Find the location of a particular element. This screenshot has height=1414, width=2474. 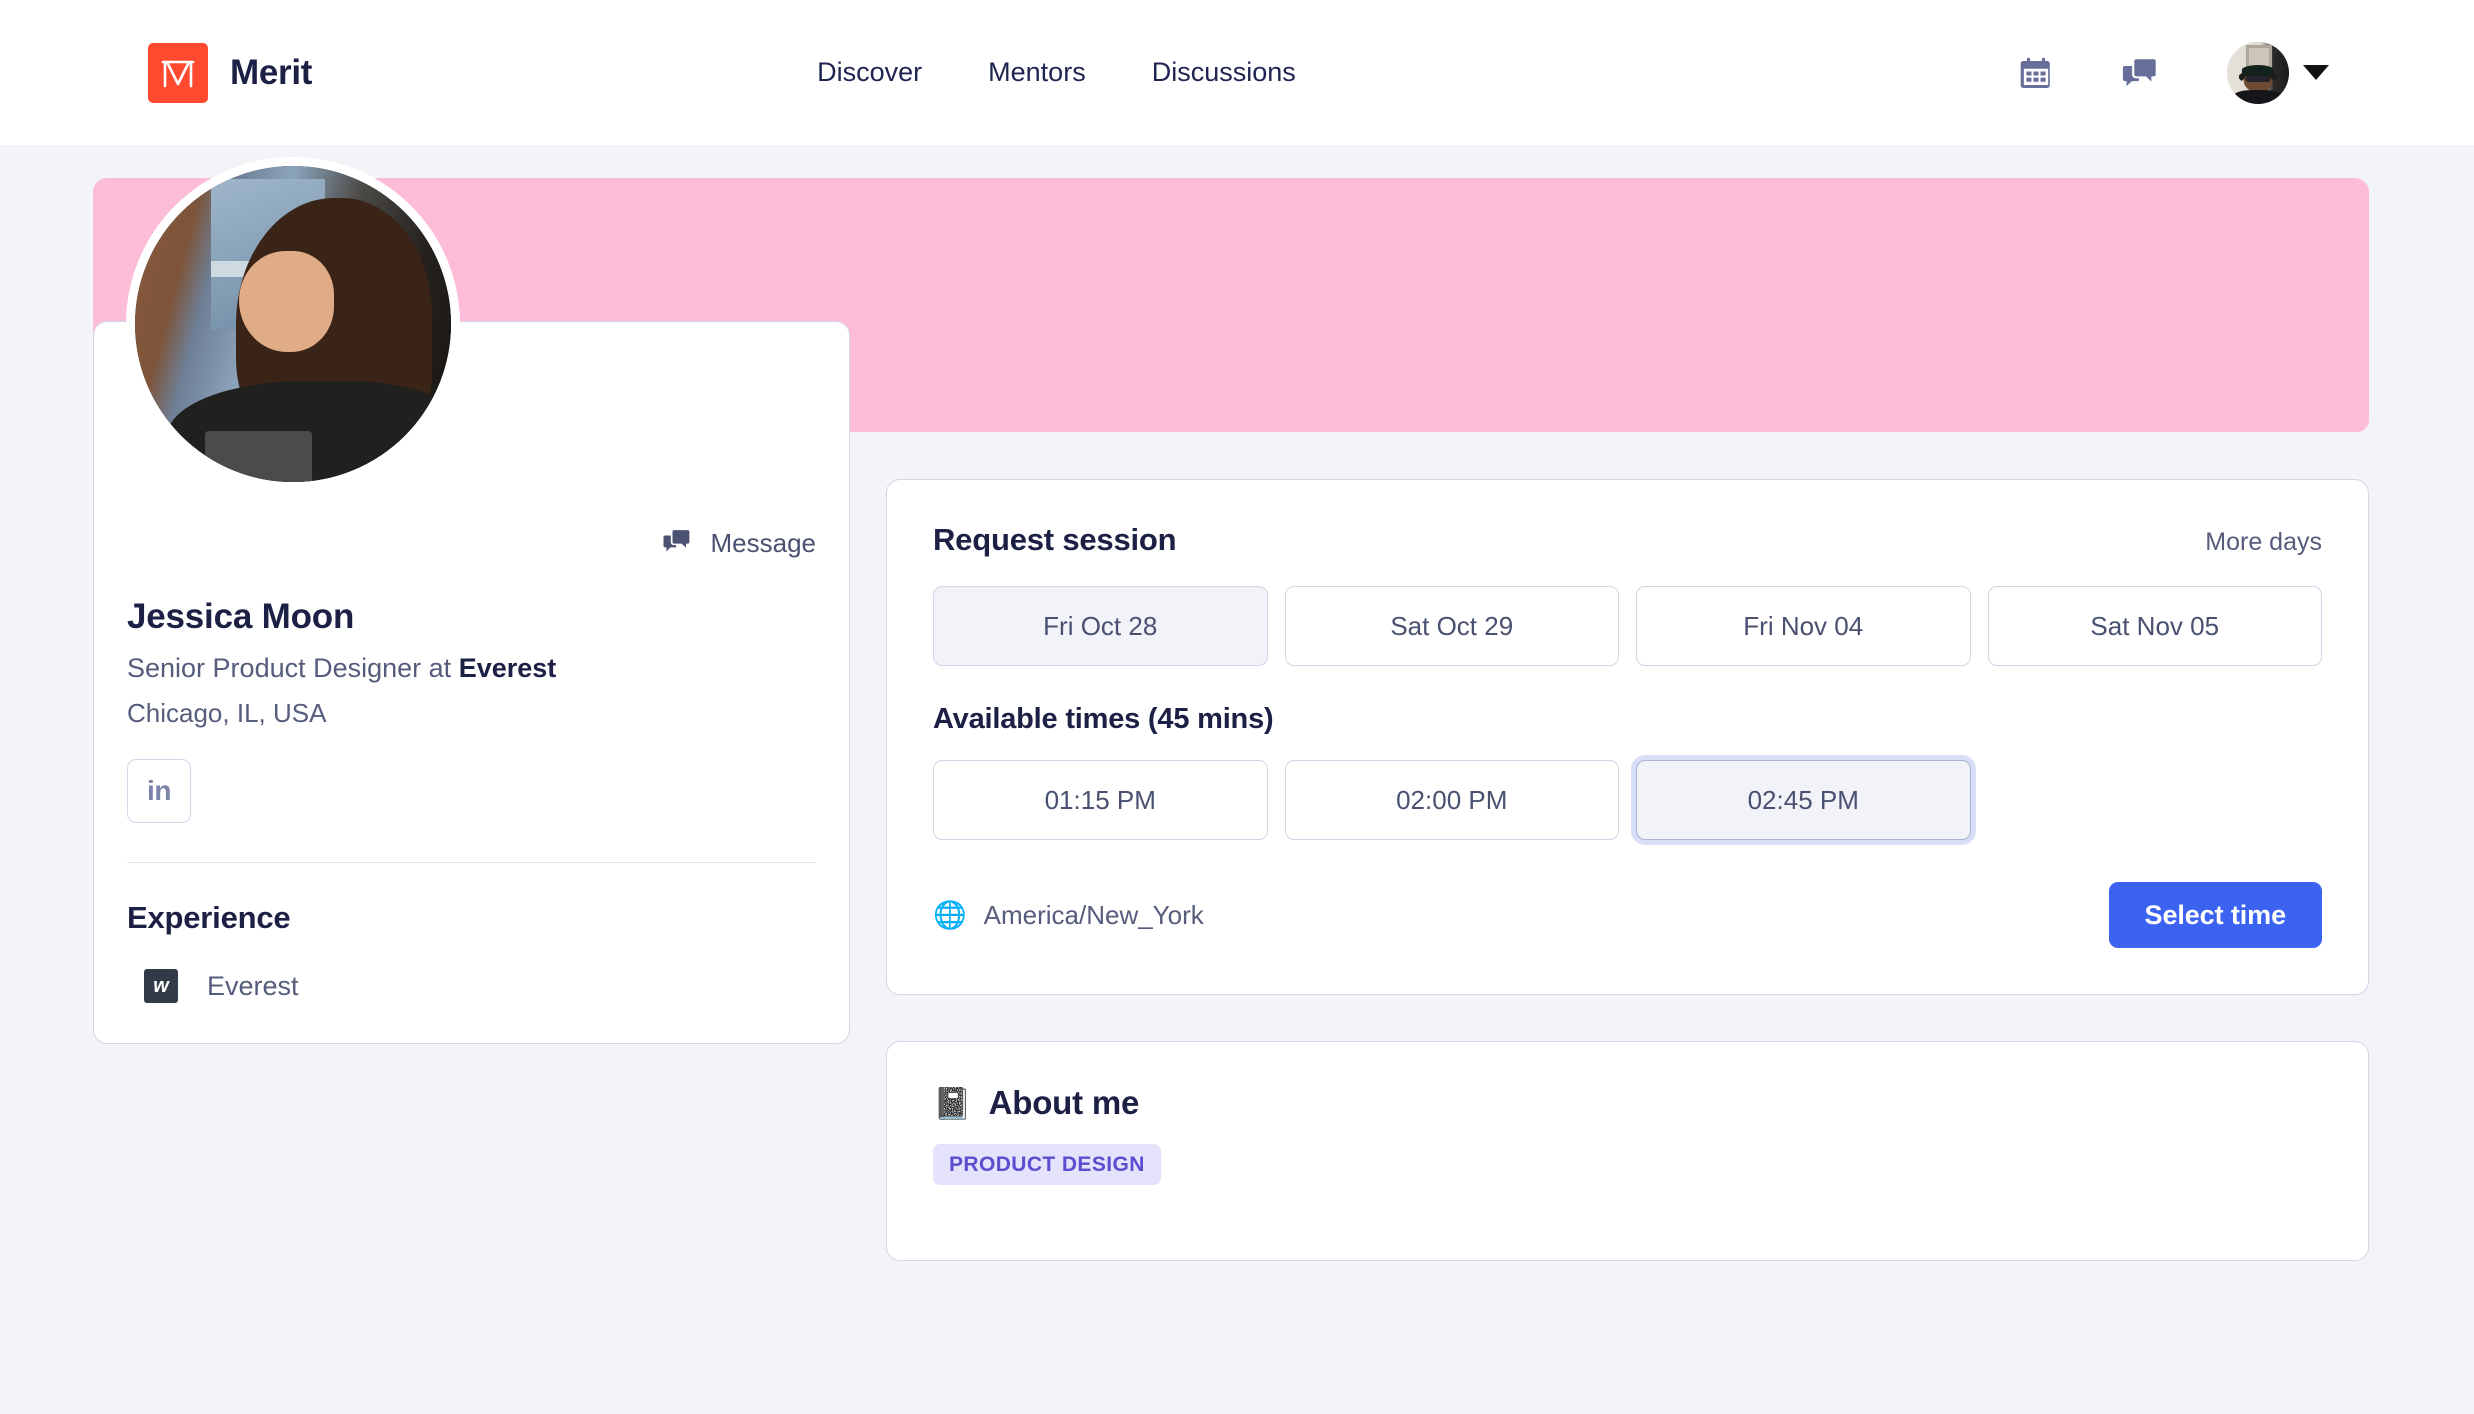

header-actions is located at coordinates (2172, 72).